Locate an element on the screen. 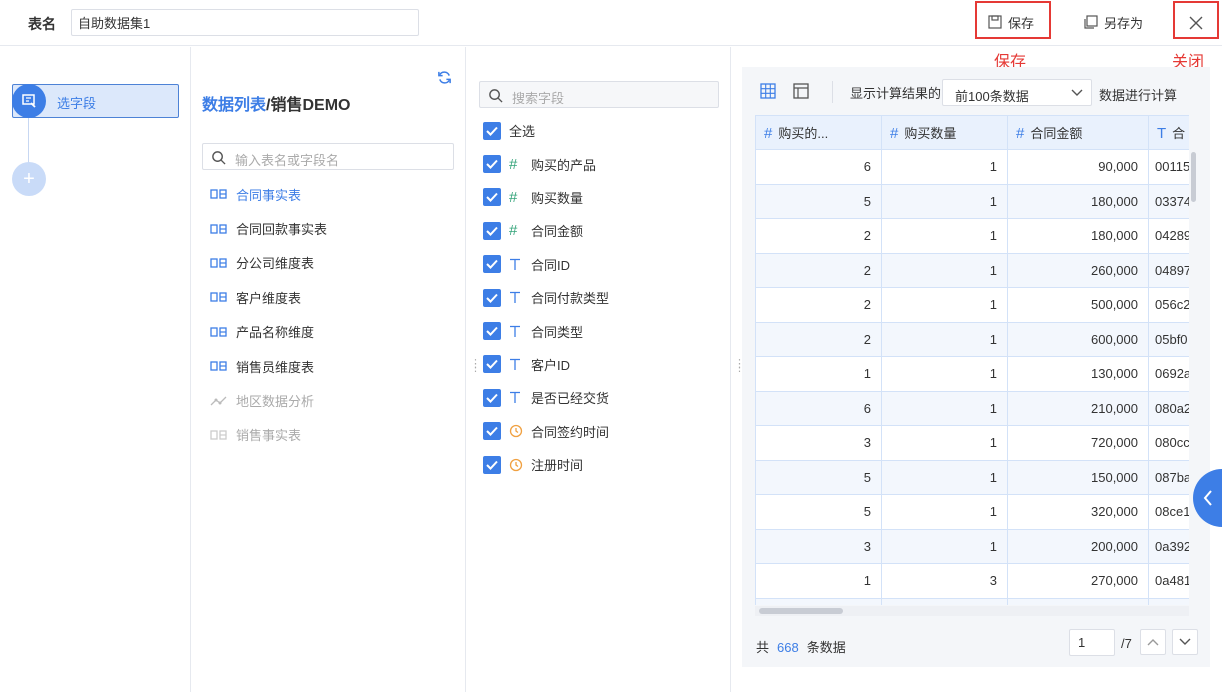  table-item: 分公司维度表 is located at coordinates (268, 263).